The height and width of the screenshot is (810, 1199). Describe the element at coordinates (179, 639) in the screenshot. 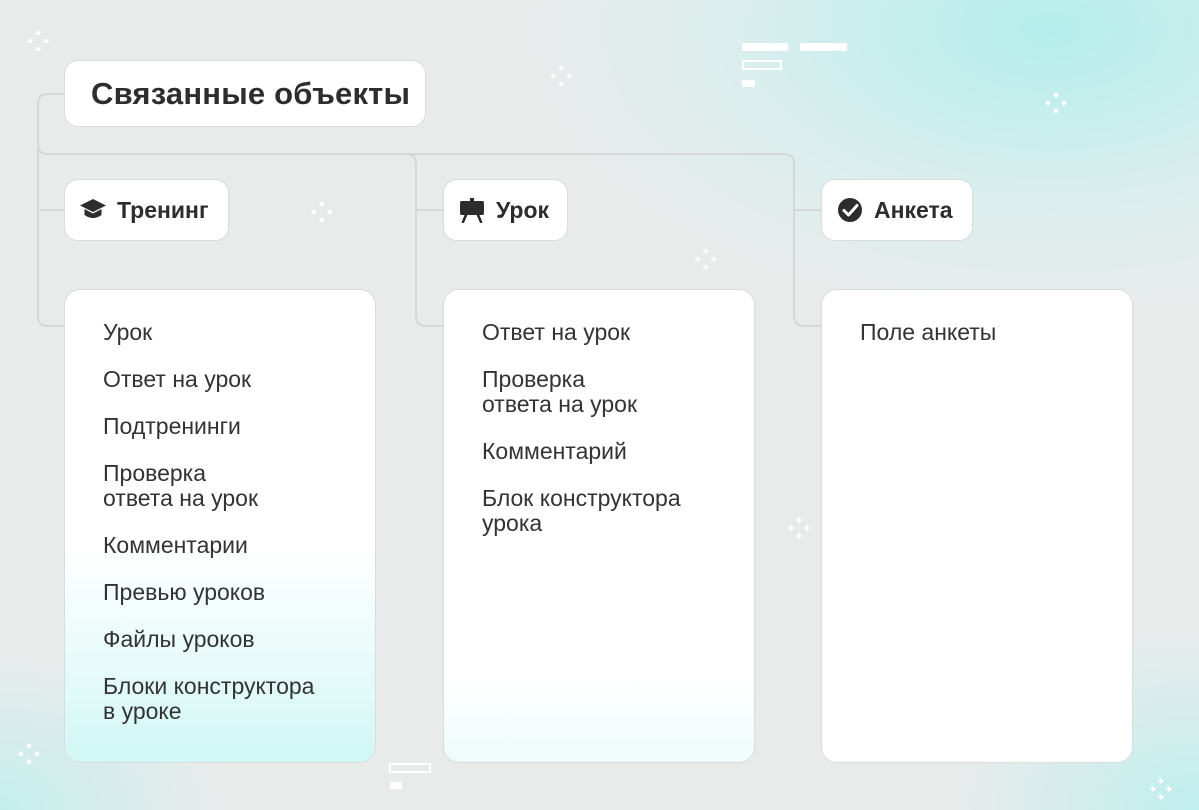

I see `list-item: Файлы уроков` at that location.